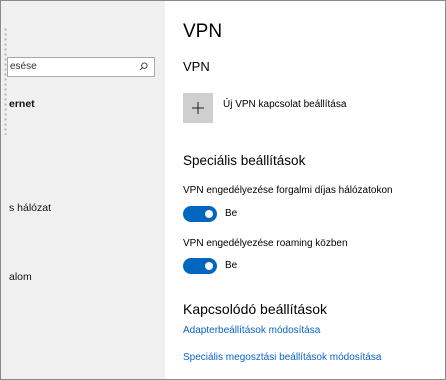 The width and height of the screenshot is (446, 380). Describe the element at coordinates (200, 214) in the screenshot. I see `metered-toggle` at that location.